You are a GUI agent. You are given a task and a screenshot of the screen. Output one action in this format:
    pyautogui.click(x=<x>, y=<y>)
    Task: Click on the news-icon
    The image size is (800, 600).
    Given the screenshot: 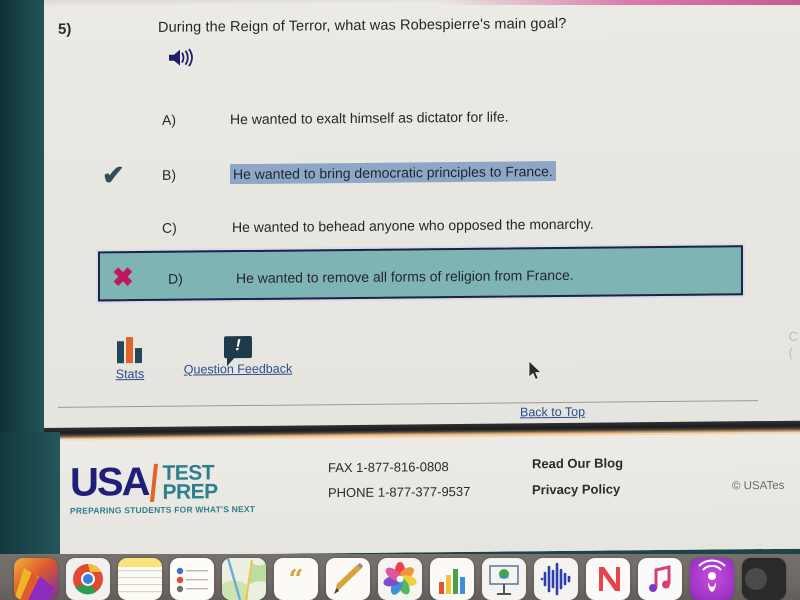 What is the action you would take?
    pyautogui.click(x=608, y=579)
    